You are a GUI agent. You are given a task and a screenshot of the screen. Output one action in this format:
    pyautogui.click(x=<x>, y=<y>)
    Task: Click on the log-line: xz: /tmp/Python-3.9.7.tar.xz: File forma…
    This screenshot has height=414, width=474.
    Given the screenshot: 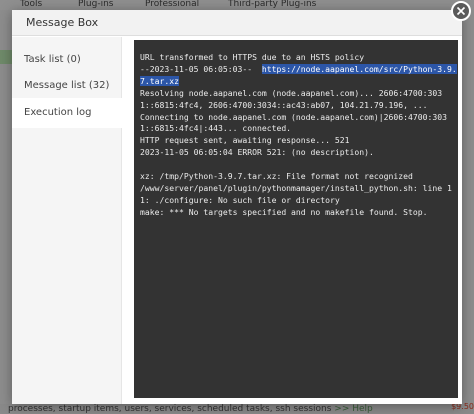 What is the action you would take?
    pyautogui.click(x=276, y=176)
    